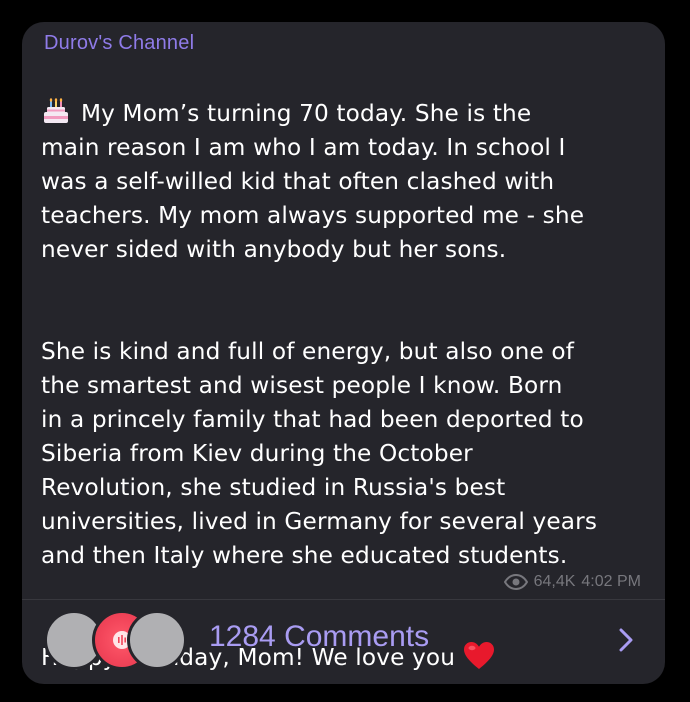 Image resolution: width=690 pixels, height=702 pixels. I want to click on post-time: 4:02 PM, so click(611, 581).